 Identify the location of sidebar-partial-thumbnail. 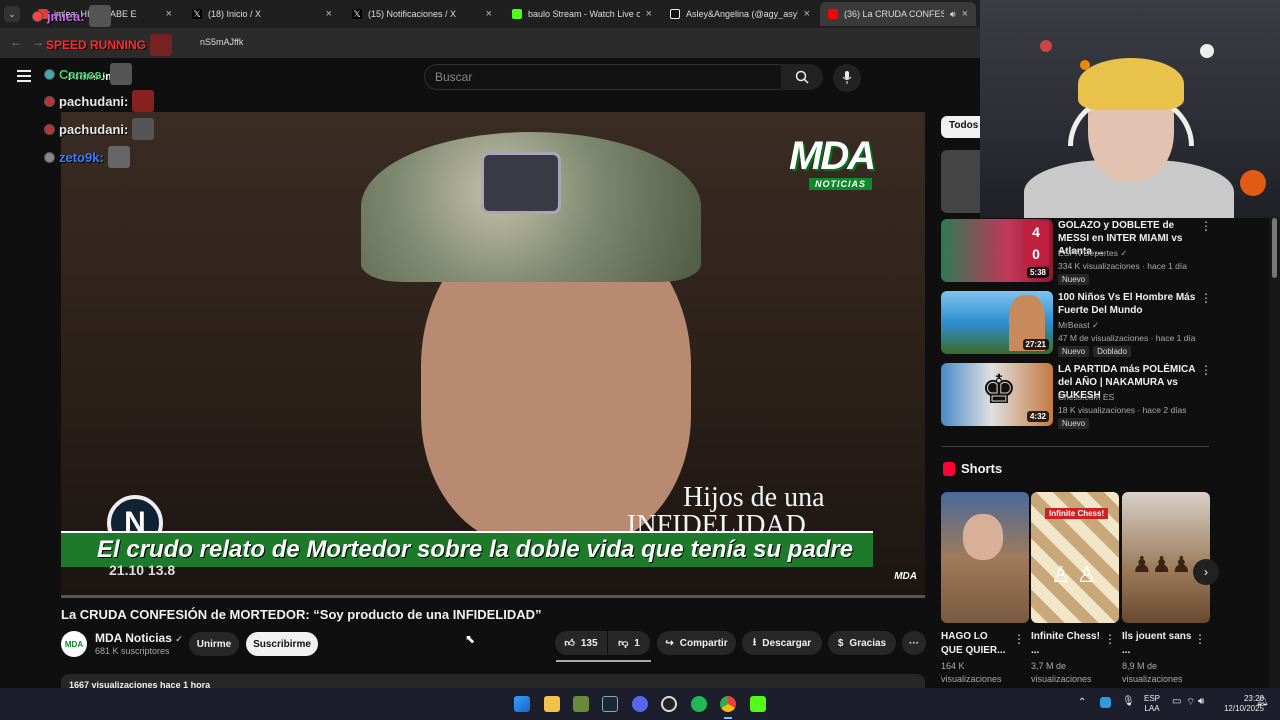
(961, 181).